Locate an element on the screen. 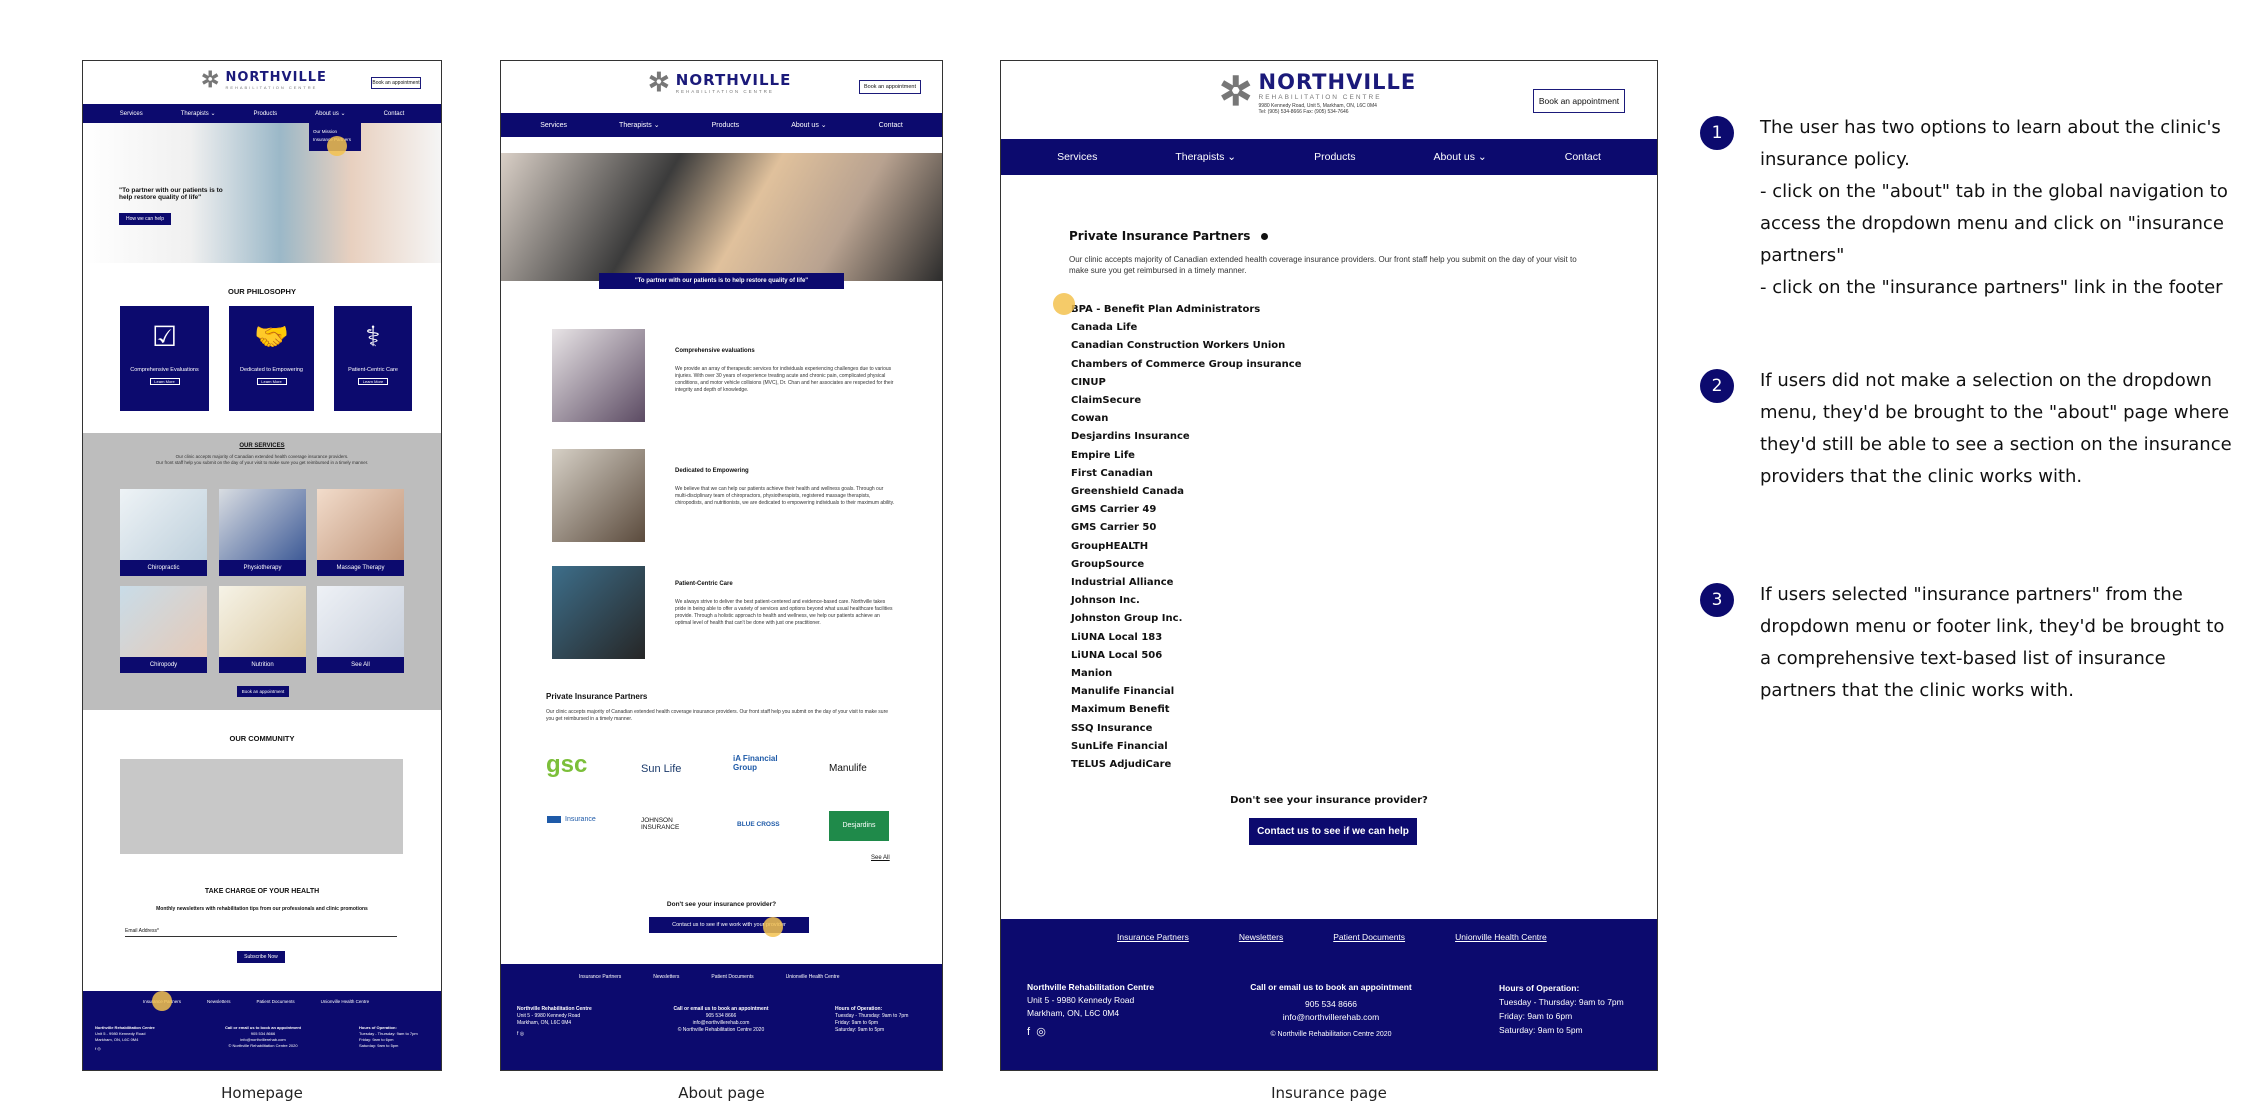 This screenshot has width=2264, height=1116. tile-nutrition: Nutrition is located at coordinates (262, 629).